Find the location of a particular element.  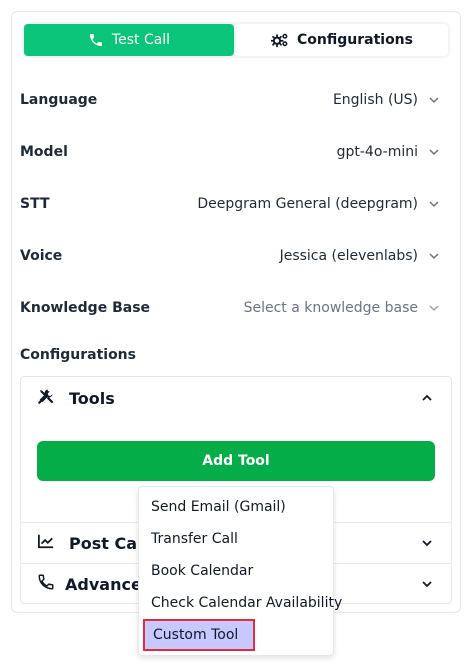

knowledge-base-select: Select a knowledge base is located at coordinates (342, 308).